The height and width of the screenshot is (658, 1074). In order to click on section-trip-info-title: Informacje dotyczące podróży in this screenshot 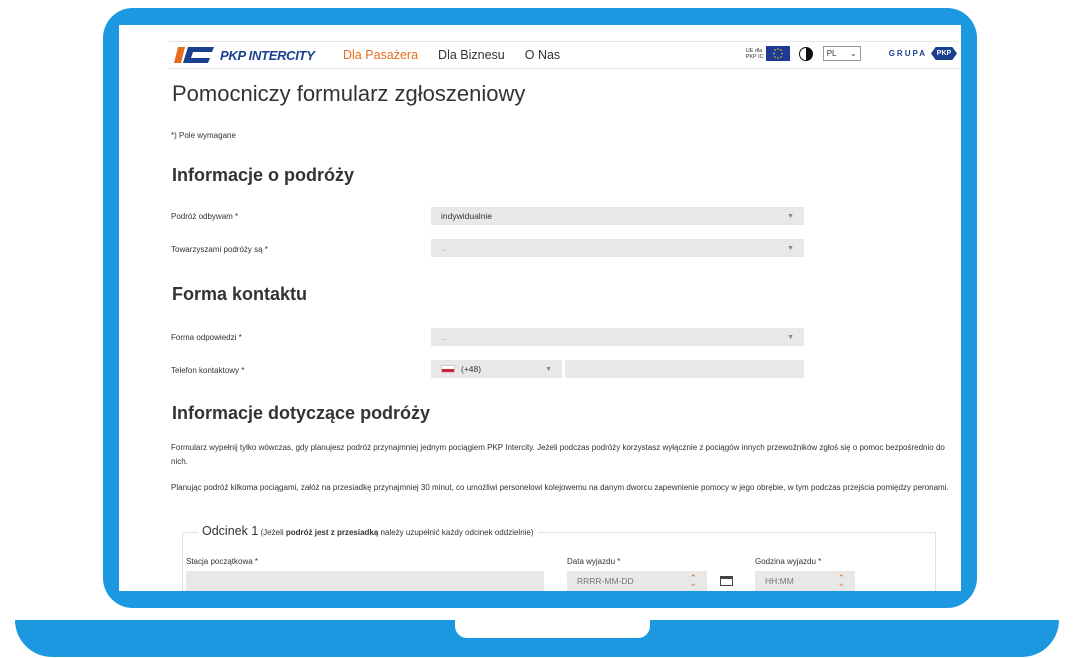, I will do `click(301, 413)`.